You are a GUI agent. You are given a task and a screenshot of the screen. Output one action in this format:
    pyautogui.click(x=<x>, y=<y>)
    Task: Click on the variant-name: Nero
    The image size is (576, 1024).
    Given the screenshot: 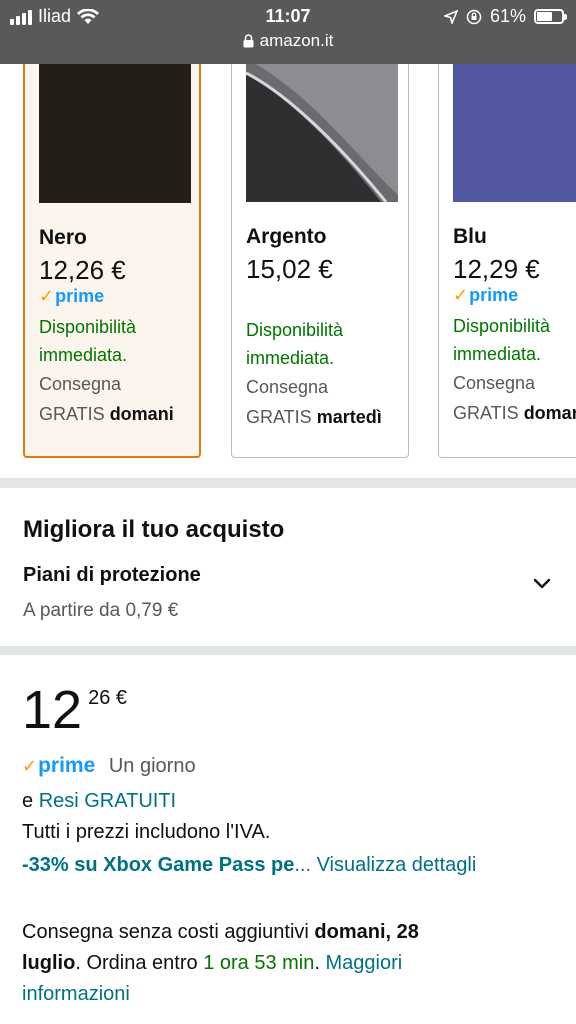 What is the action you would take?
    pyautogui.click(x=63, y=237)
    